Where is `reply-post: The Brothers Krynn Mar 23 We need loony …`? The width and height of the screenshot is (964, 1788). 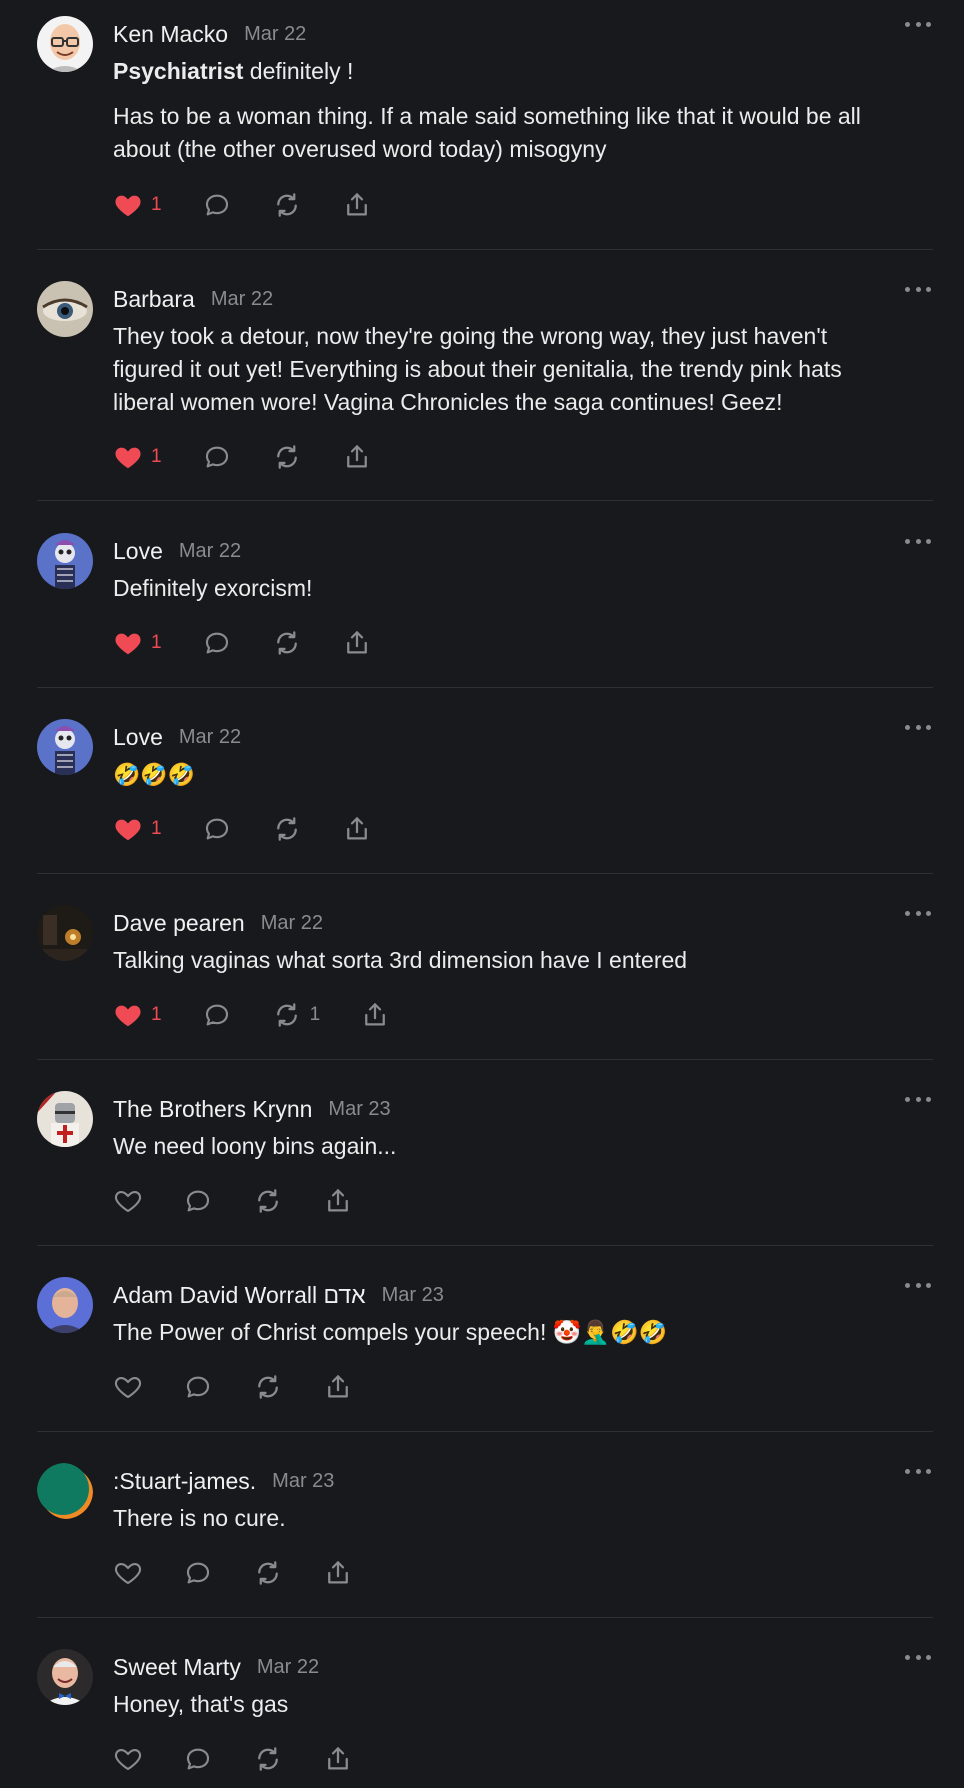
reply-post: The Brothers Krynn Mar 23 We need loony … is located at coordinates (485, 1153).